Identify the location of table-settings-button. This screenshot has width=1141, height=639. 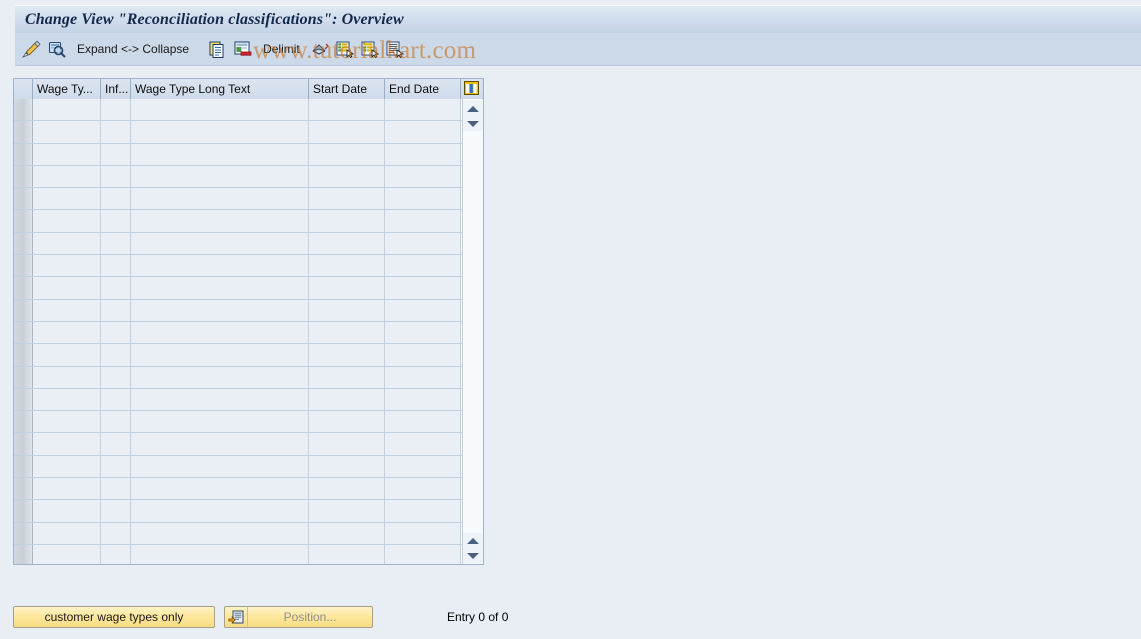
(471, 89).